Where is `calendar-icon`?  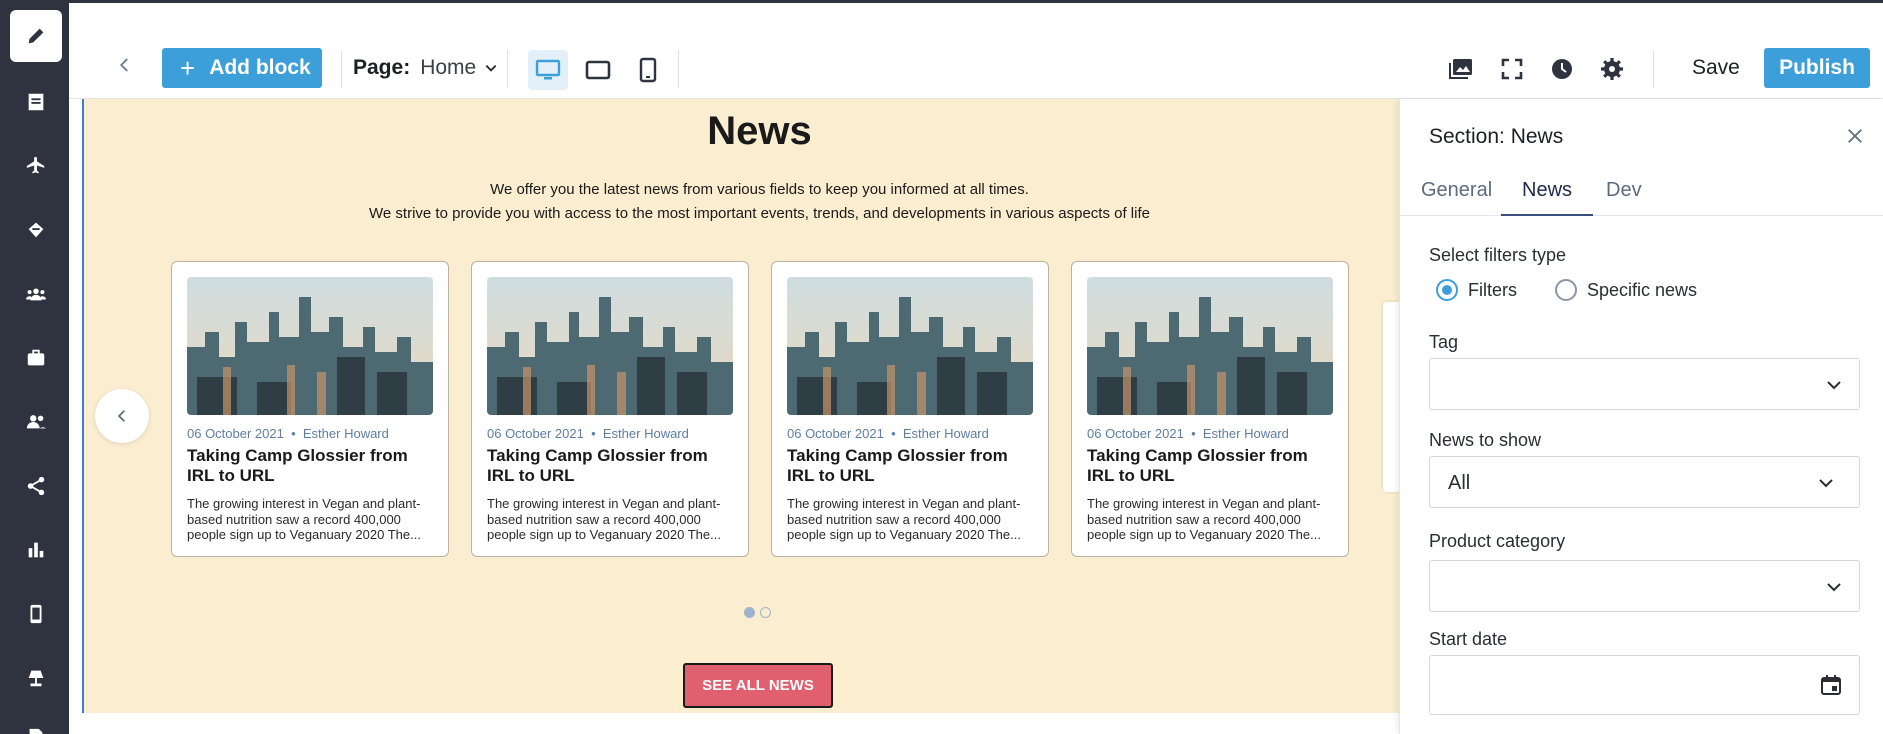
calendar-icon is located at coordinates (1831, 685).